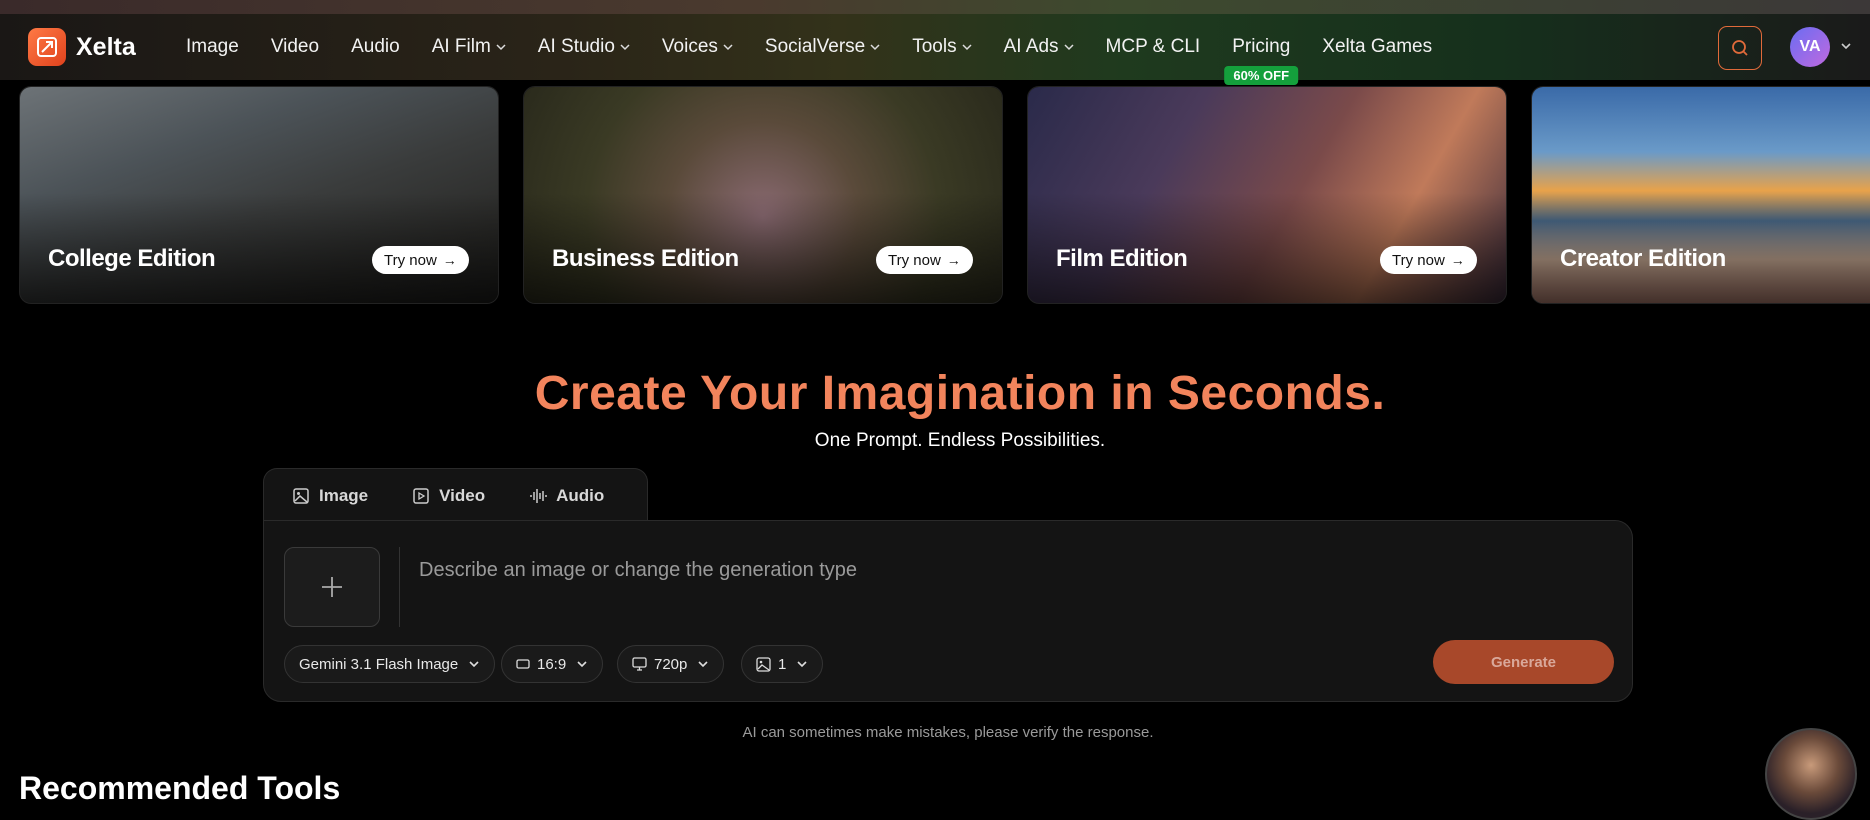 The image size is (1870, 820). What do you see at coordinates (815, 46) in the screenshot?
I see `nav-label: SocialVerse` at bounding box center [815, 46].